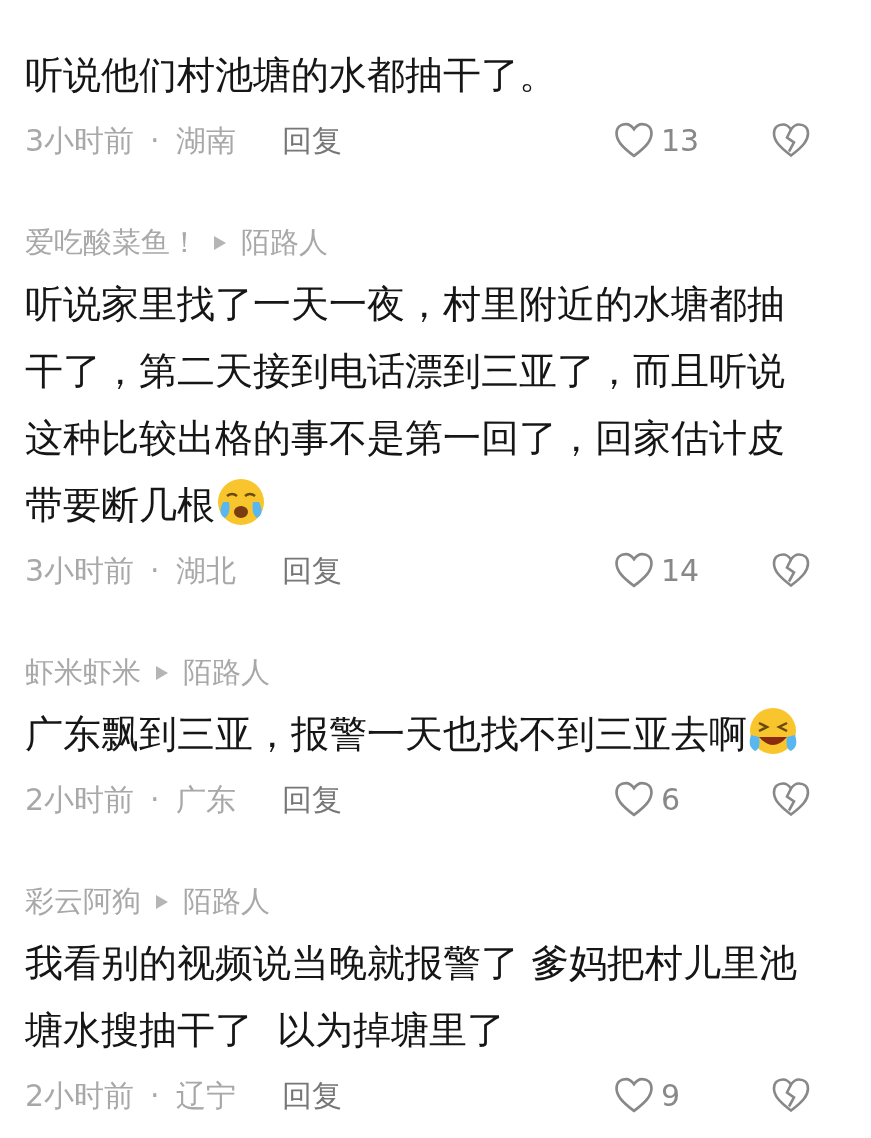 The height and width of the screenshot is (1138, 871). I want to click on comment-location: 湖南, so click(205, 140).